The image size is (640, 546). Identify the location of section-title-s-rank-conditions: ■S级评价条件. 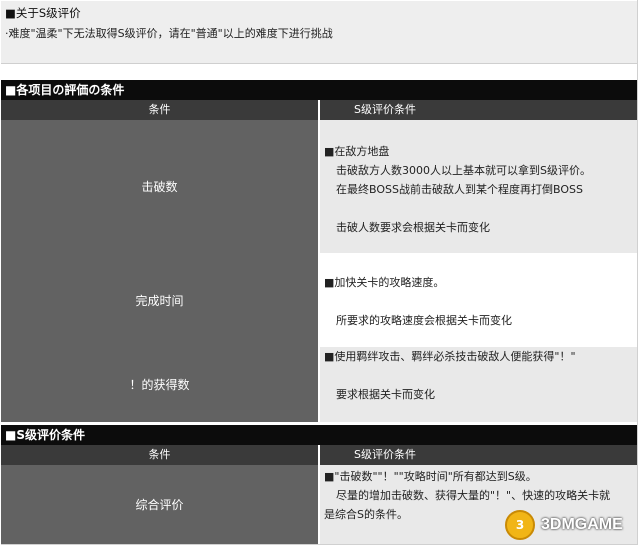
(319, 435).